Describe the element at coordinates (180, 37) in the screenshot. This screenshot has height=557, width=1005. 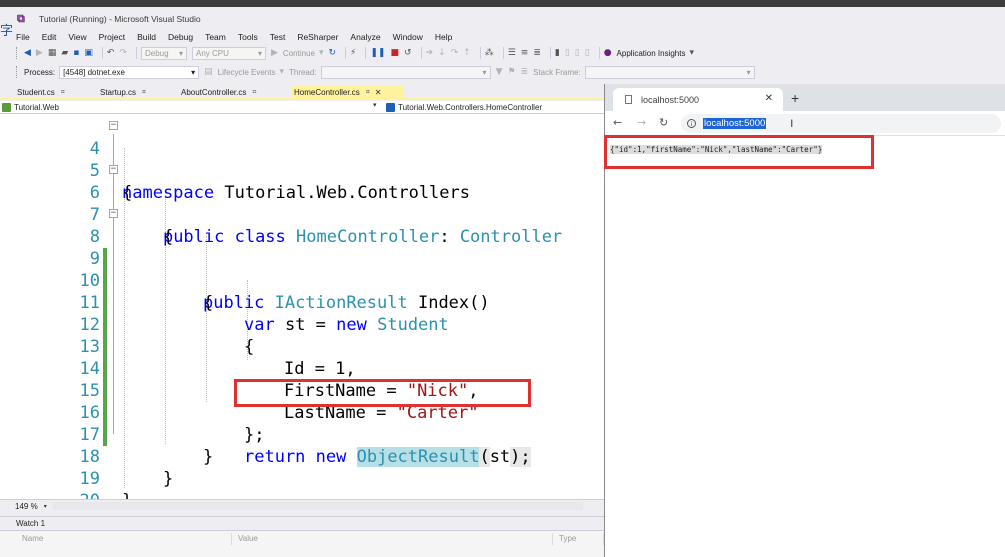
I see `menu-debug: Debug` at that location.